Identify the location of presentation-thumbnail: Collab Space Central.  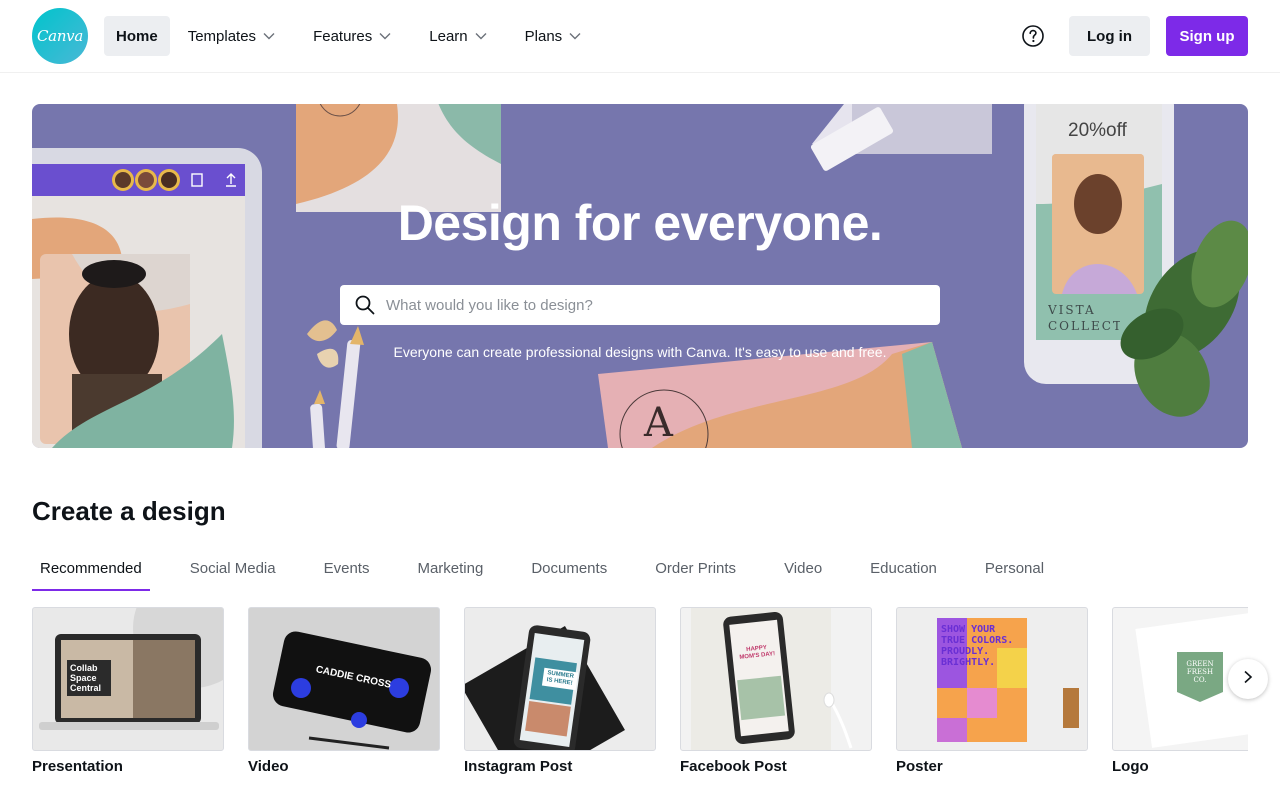
(128, 679).